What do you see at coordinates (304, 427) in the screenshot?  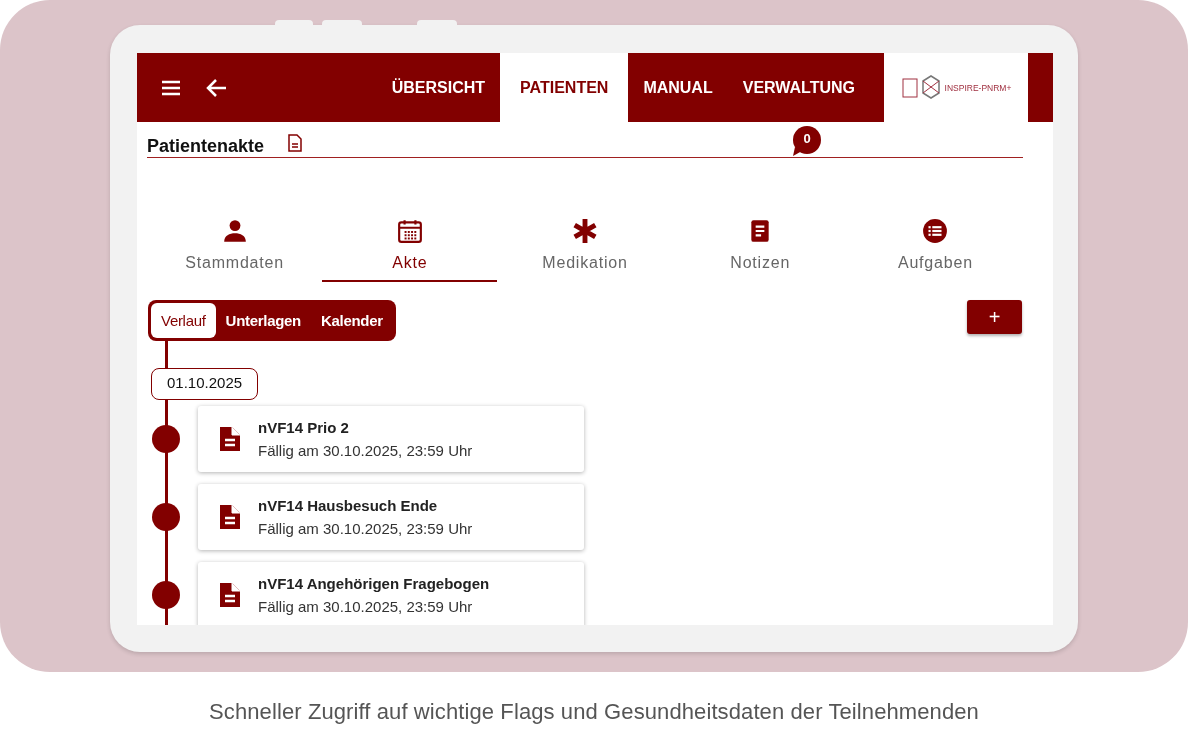 I see `task-title: nVF14 Prio 2` at bounding box center [304, 427].